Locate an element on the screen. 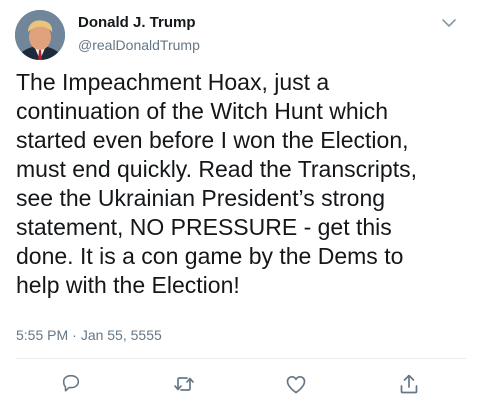 This screenshot has width=480, height=410. chevron-down-icon is located at coordinates (449, 23).